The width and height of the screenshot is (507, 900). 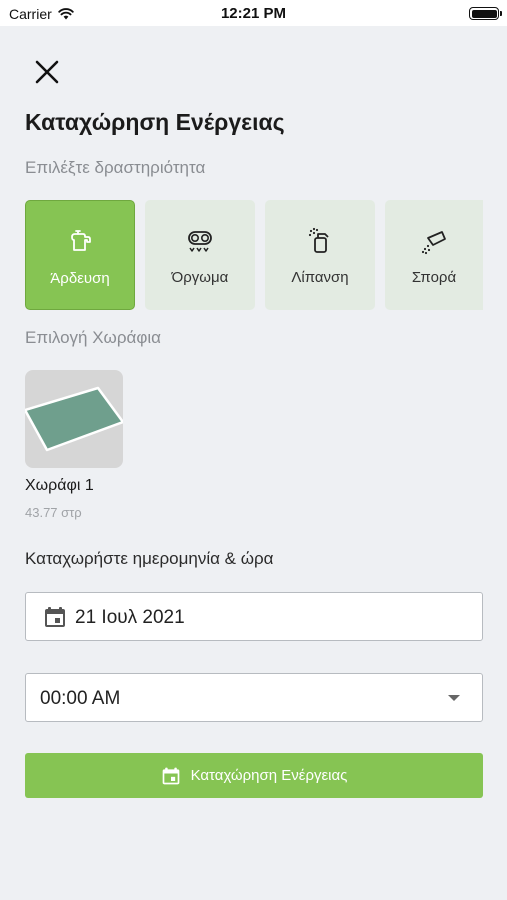 I want to click on activity-label: Σπορά, so click(x=434, y=277).